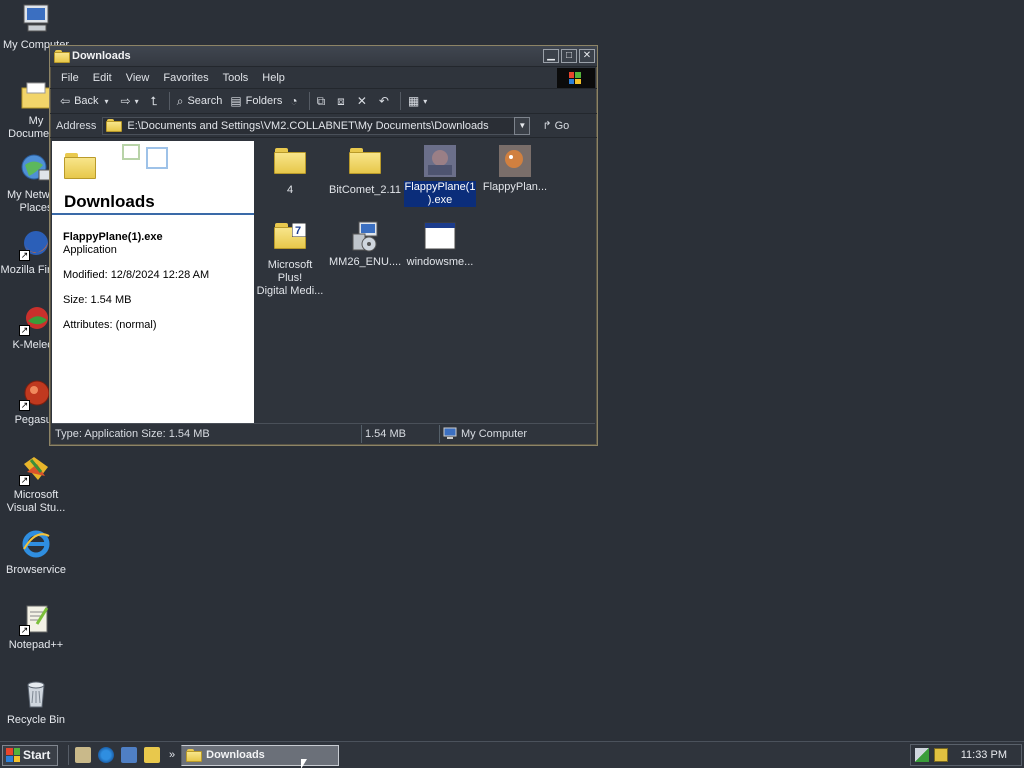  Describe the element at coordinates (323, 56) in the screenshot. I see `window-titlebar: Downloads ▁ □ ✕` at that location.